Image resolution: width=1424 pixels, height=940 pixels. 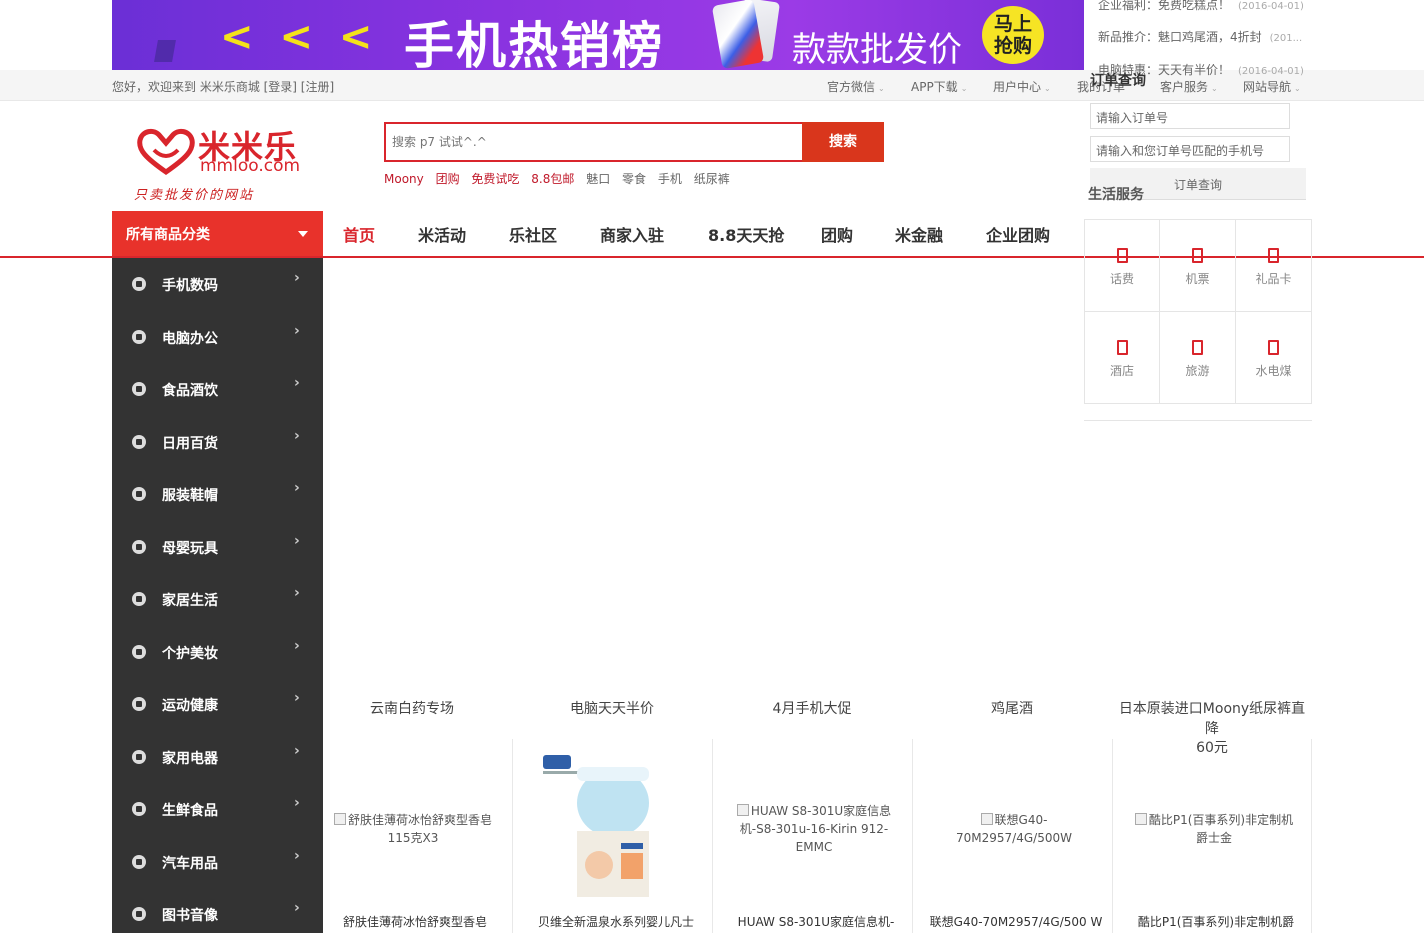 What do you see at coordinates (670, 179) in the screenshot?
I see `hotword-link: 手机` at bounding box center [670, 179].